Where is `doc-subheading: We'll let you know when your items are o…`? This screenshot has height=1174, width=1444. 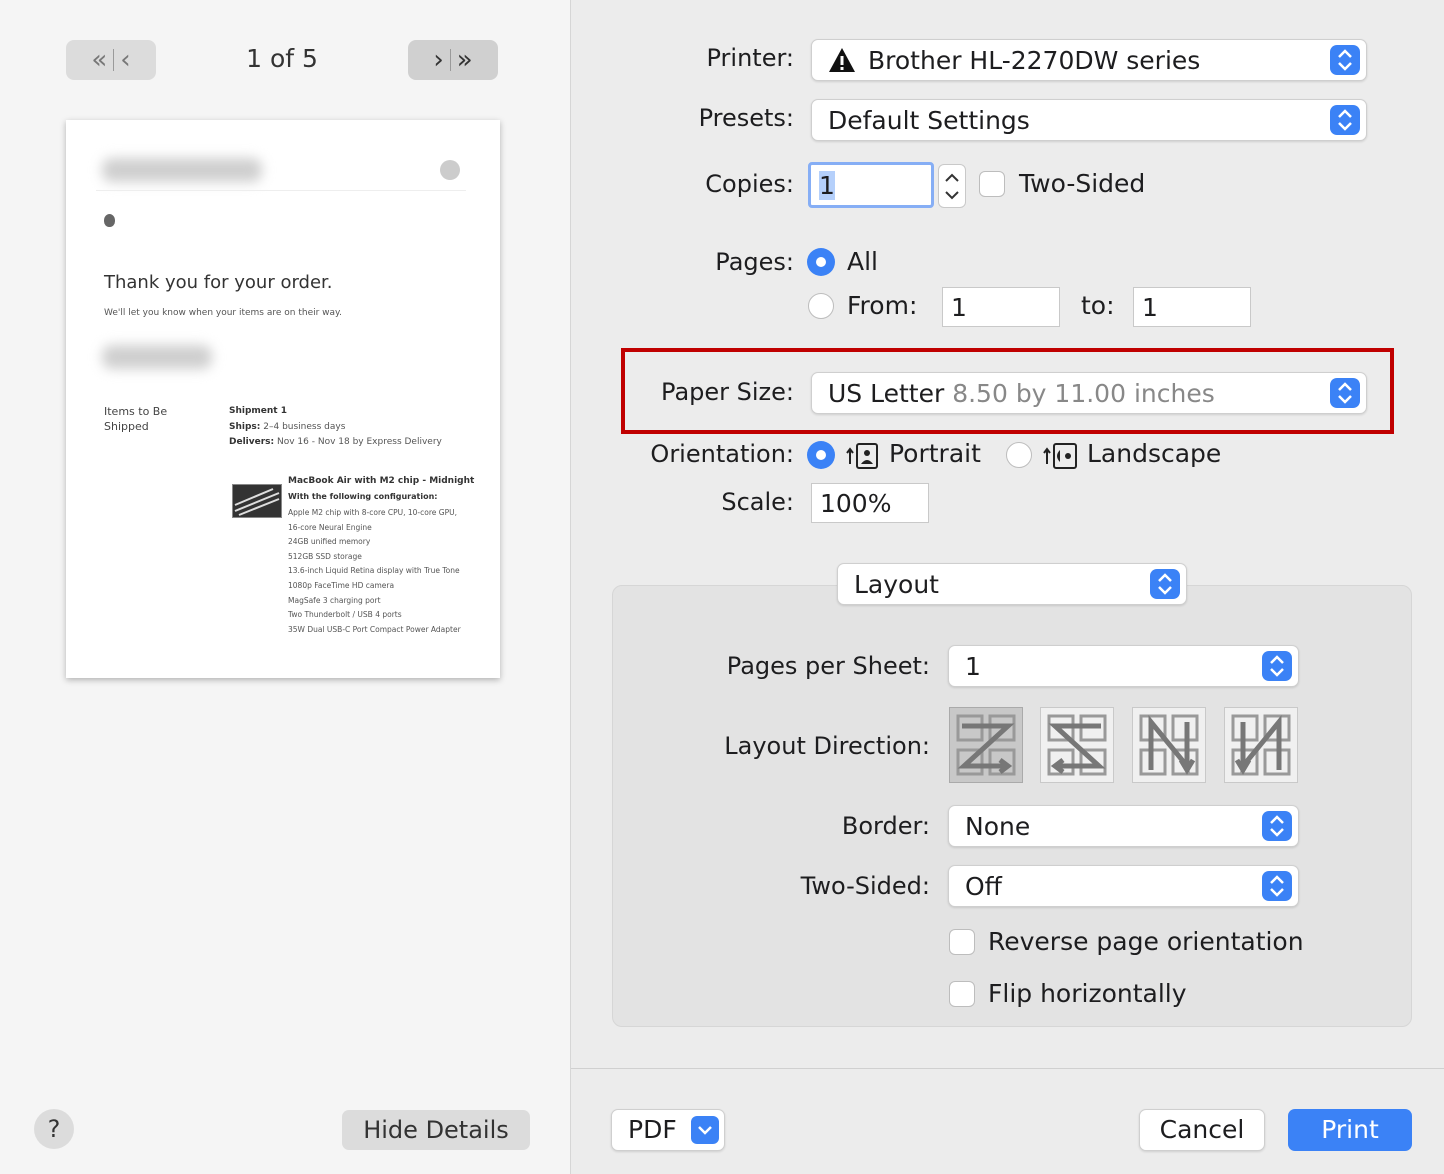
doc-subheading: We'll let you know when your items are o… is located at coordinates (223, 313).